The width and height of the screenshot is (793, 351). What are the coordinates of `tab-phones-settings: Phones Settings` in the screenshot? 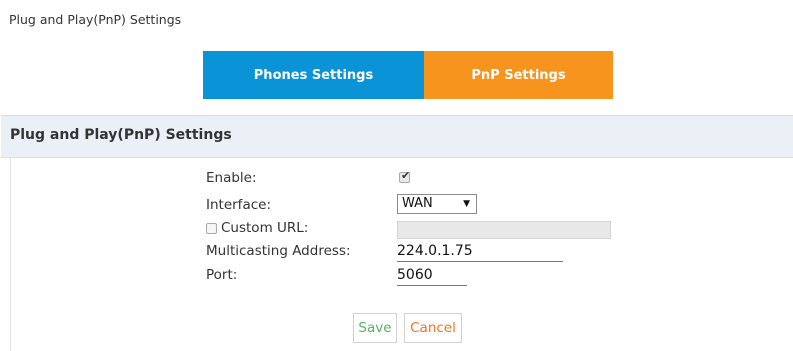 It's located at (313, 75).